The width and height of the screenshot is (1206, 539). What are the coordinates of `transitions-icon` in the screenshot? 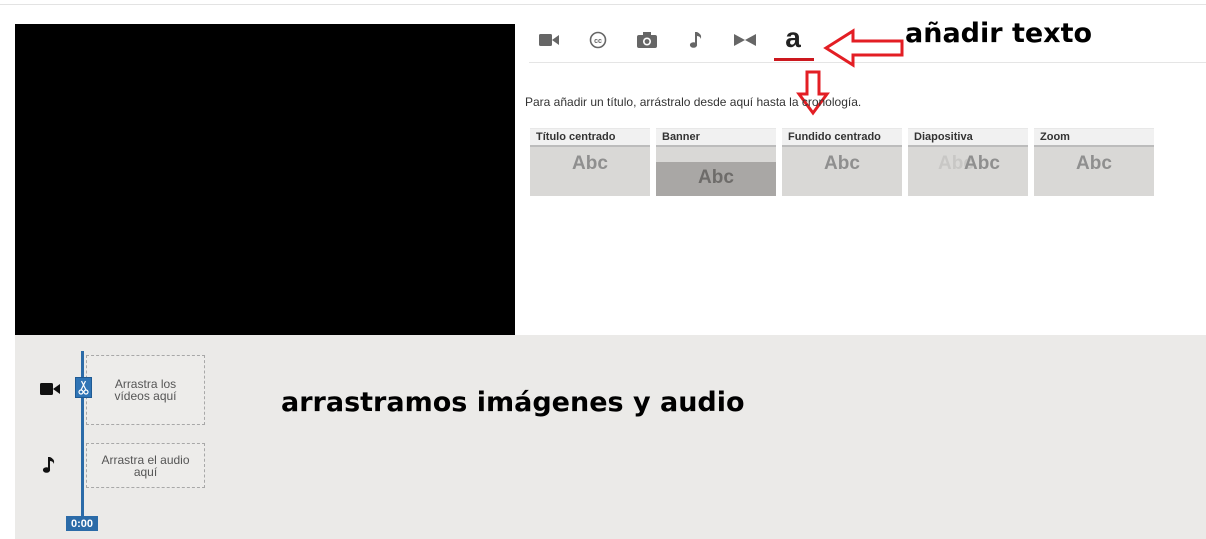 It's located at (745, 40).